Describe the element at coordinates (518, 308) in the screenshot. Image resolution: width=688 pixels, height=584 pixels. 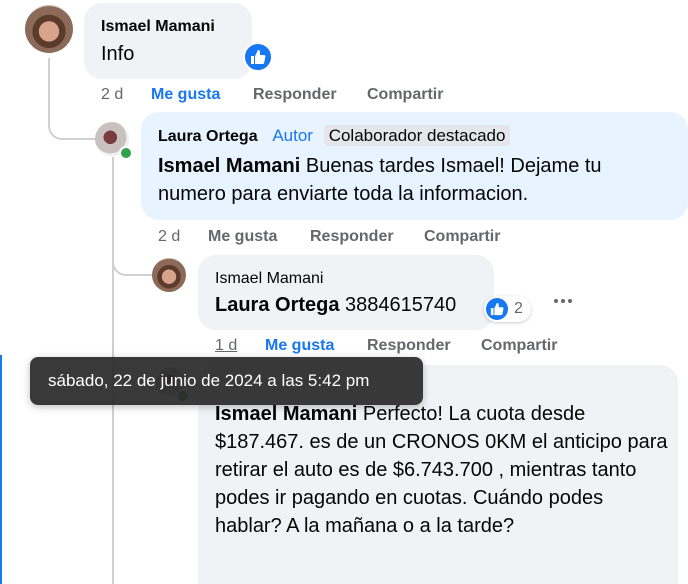
I see `reaction-count: 2` at that location.